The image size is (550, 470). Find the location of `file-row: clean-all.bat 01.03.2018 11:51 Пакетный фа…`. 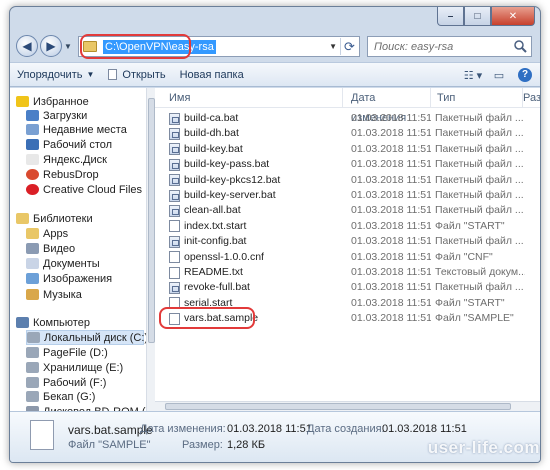

file-row: clean-all.bat 01.03.2018 11:51 Пакетный фа… is located at coordinates (347, 210).